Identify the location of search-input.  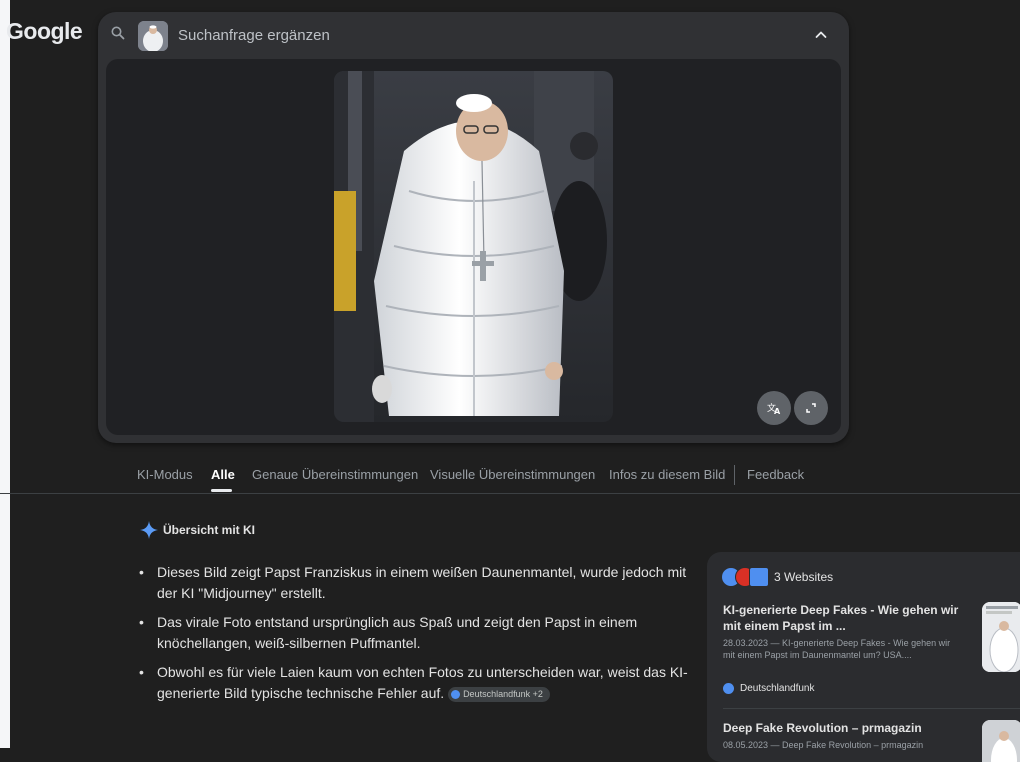
(478, 35).